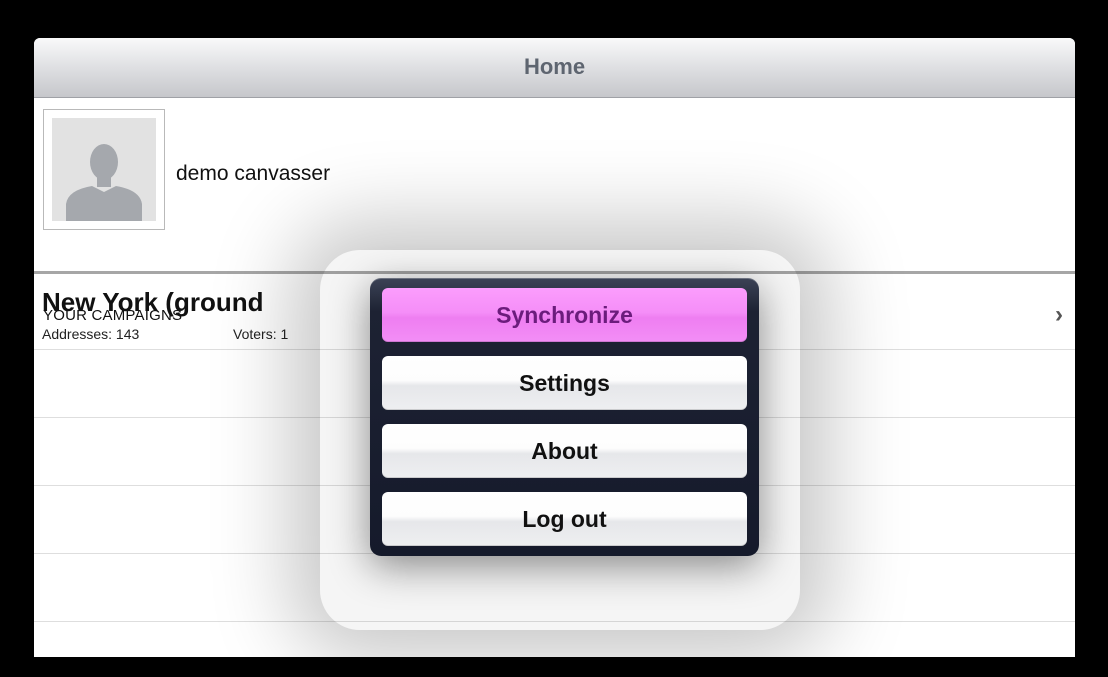  What do you see at coordinates (554, 588) in the screenshot?
I see `empty-row` at bounding box center [554, 588].